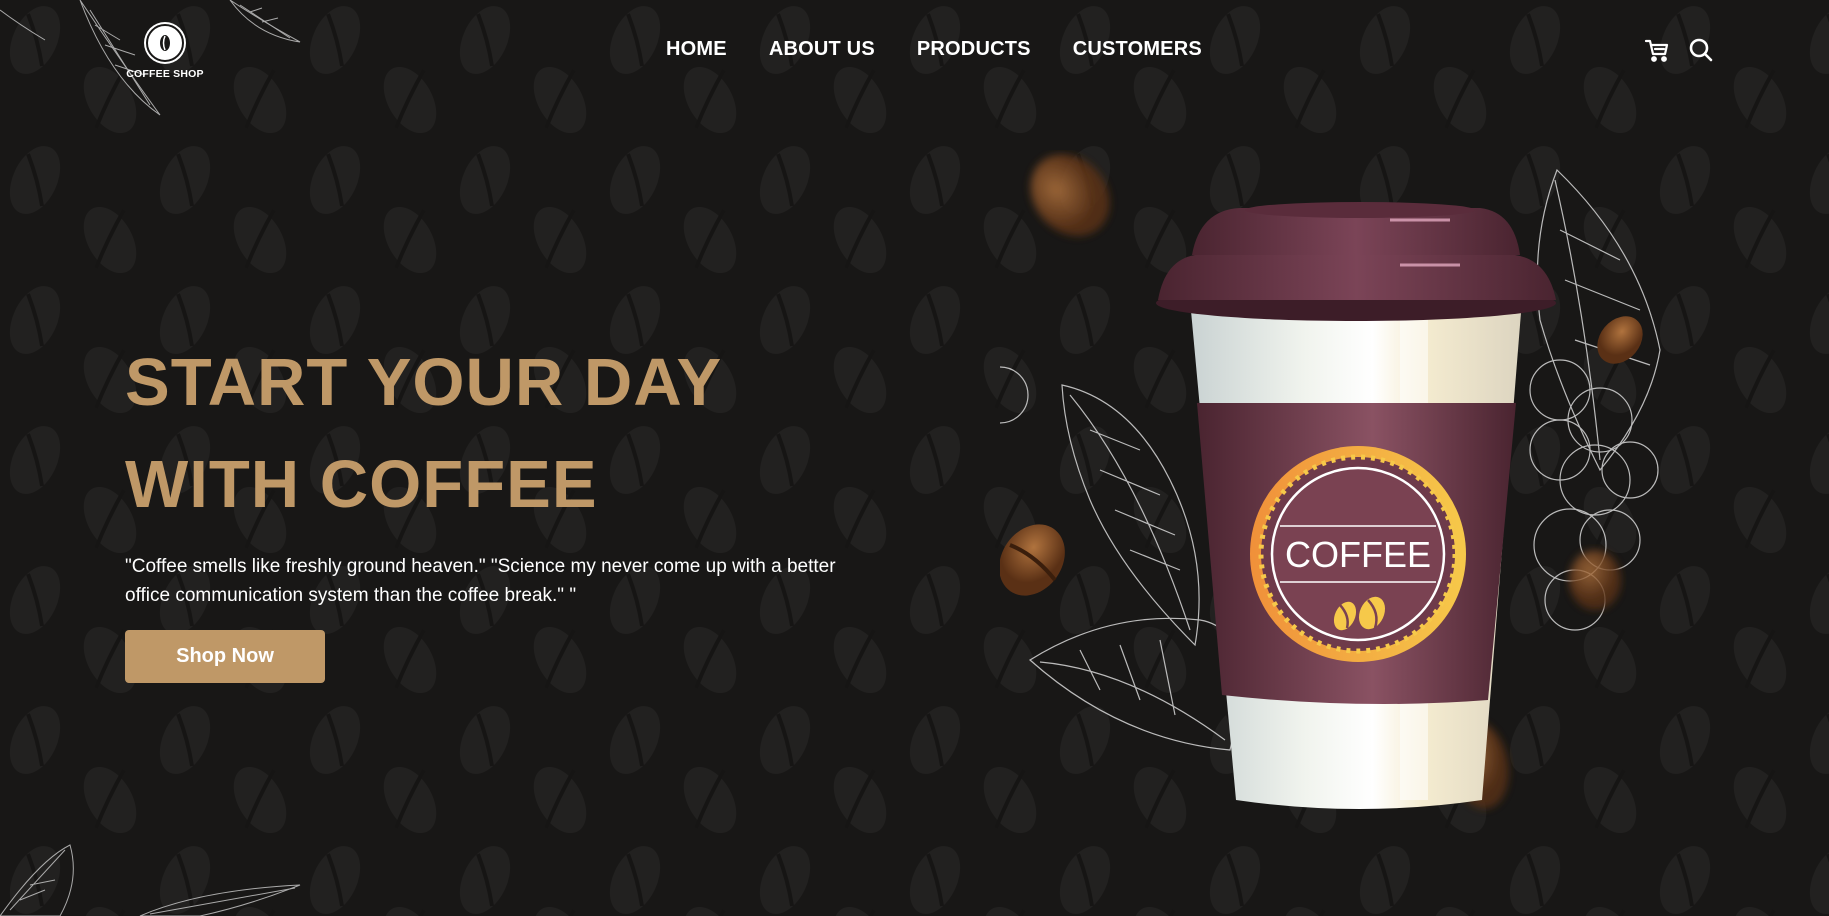  I want to click on main-nav: HOME ABOUT US PRODUCTS CUSTOMERS, so click(955, 49).